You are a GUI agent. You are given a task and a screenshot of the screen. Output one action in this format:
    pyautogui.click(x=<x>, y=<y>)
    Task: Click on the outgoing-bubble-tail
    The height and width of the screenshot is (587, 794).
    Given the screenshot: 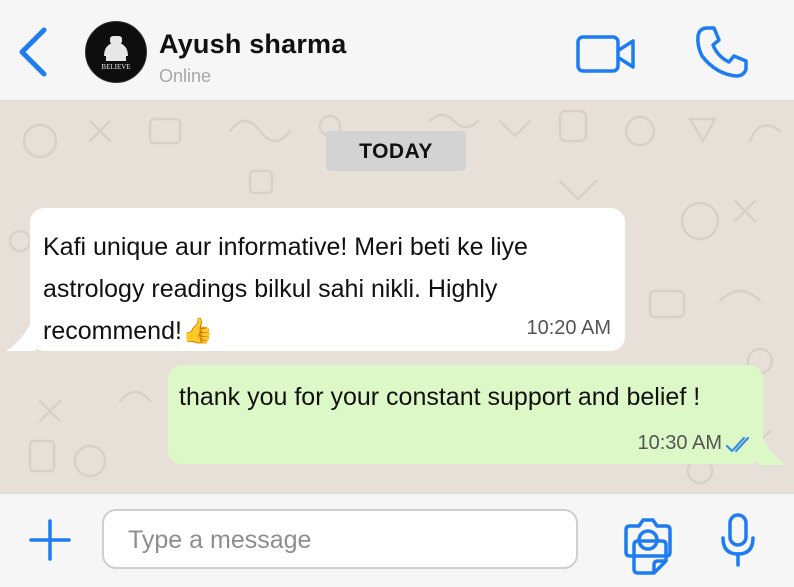 What is the action you would take?
    pyautogui.click(x=772, y=445)
    